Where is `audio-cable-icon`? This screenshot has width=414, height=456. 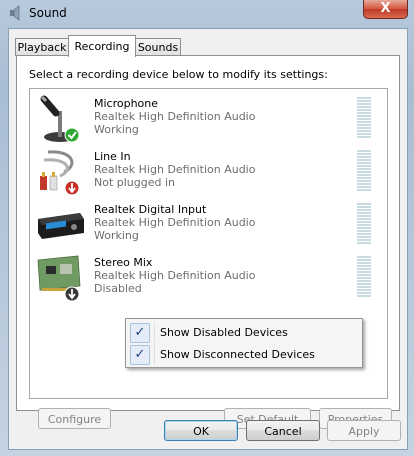 audio-cable-icon is located at coordinates (60, 173).